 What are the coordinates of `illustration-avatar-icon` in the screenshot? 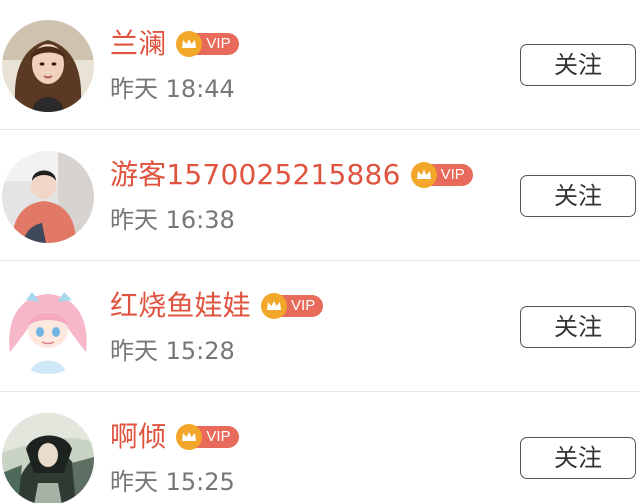 It's located at (48, 458).